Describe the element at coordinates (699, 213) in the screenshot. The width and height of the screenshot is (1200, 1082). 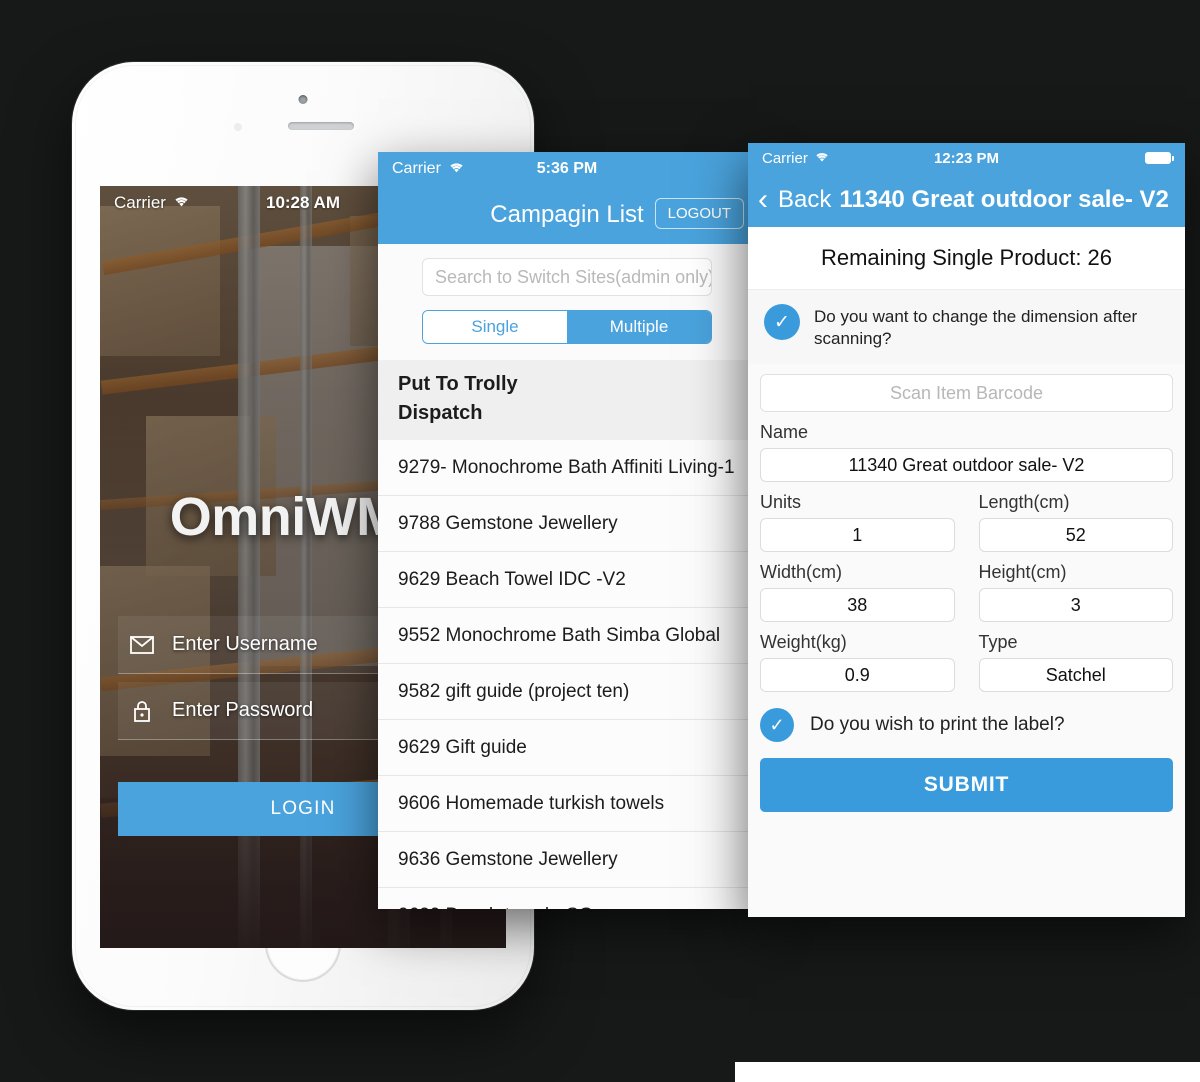
I see `logout-button: LOGOUT` at that location.